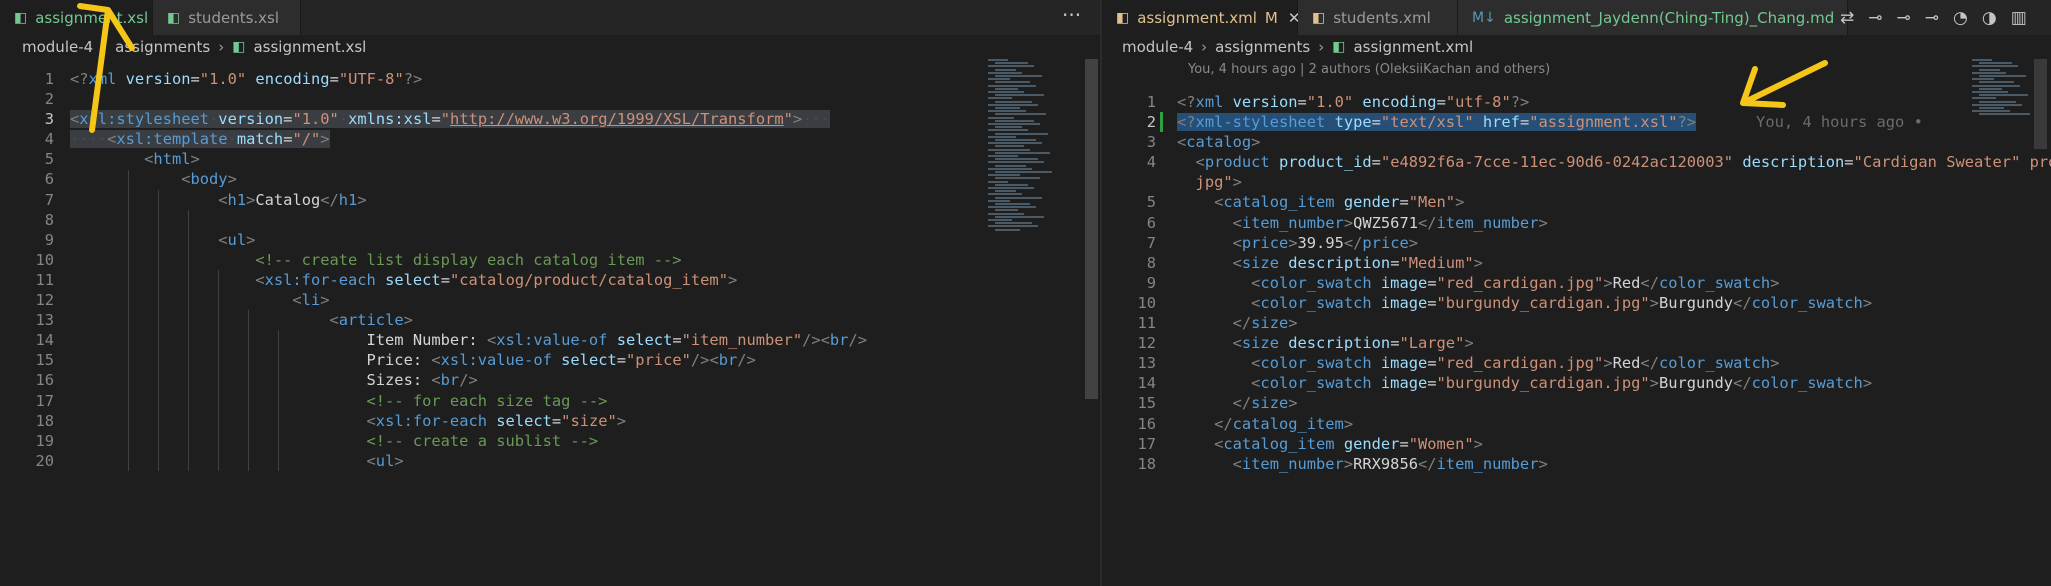 Image resolution: width=2051 pixels, height=586 pixels. What do you see at coordinates (1576, 202) in the screenshot?
I see `code-line: 5 <catalog_item gender="Men">` at bounding box center [1576, 202].